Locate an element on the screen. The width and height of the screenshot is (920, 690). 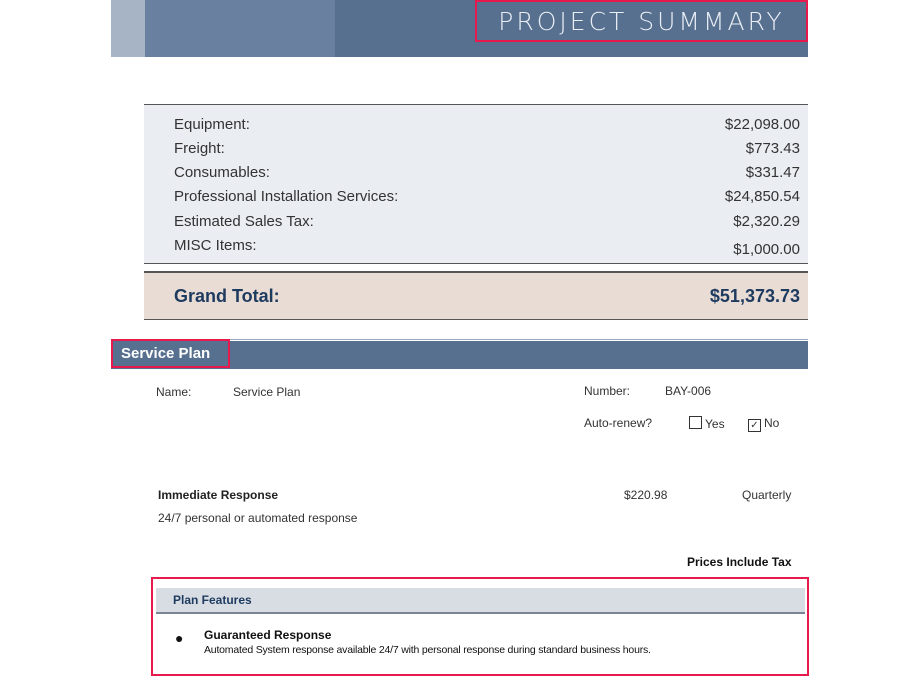
header-banner: PROJECT SUMMARY is located at coordinates (459, 28).